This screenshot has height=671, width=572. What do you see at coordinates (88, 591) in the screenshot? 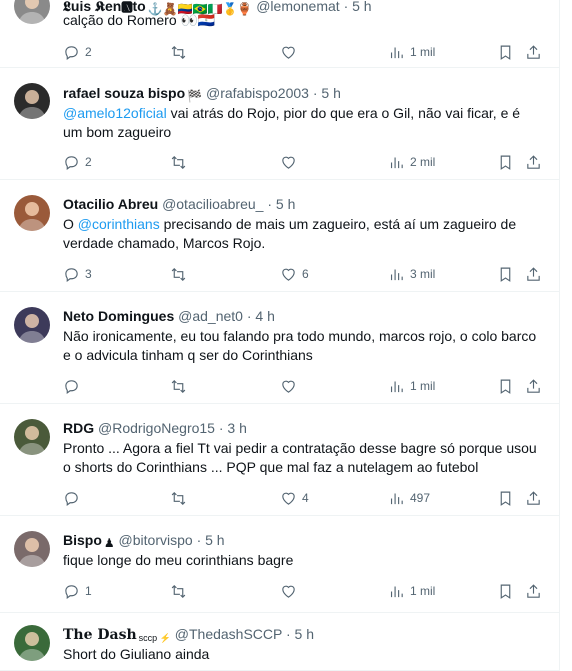
I see `reply-count: 1` at bounding box center [88, 591].